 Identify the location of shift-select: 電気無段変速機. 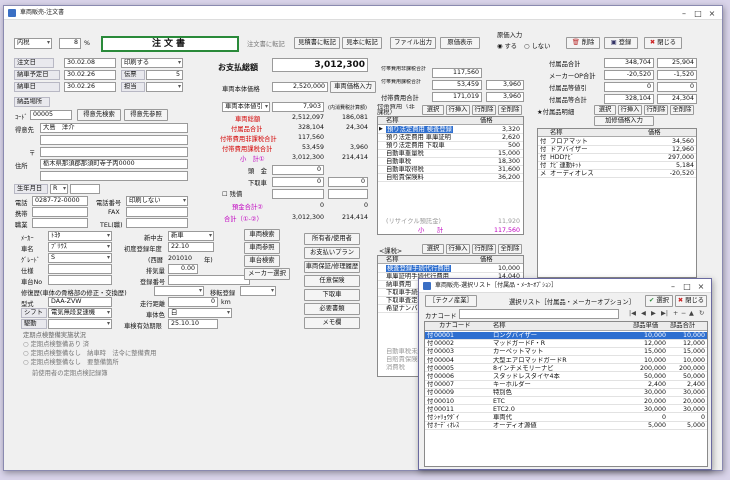
(80, 313).